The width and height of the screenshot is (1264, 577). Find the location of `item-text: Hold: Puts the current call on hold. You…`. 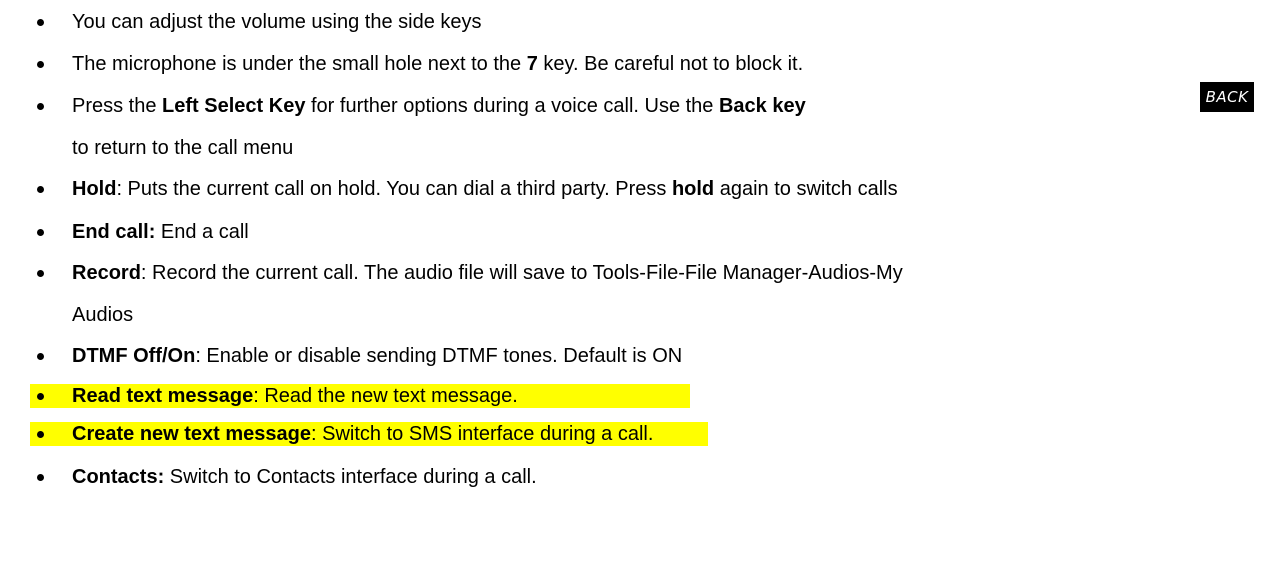

item-text: Hold: Puts the current call on hold. You… is located at coordinates (485, 189).